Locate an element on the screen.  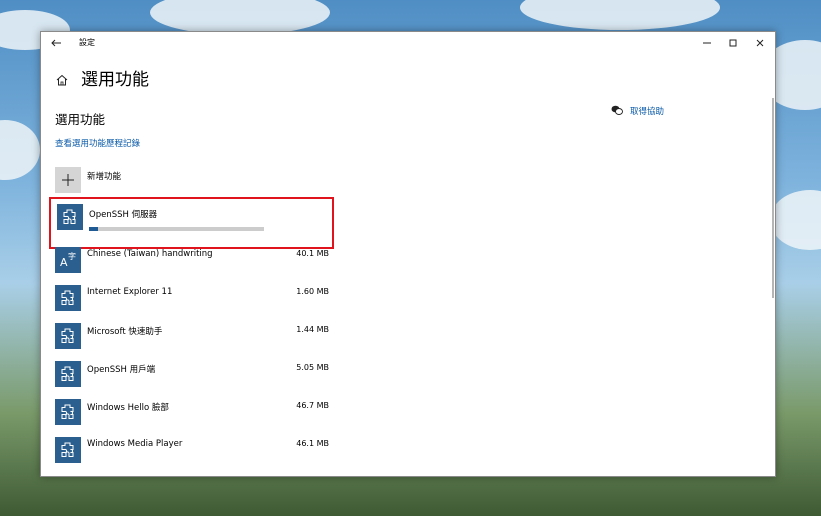
svg-text: A is located at coordinates (64, 262).